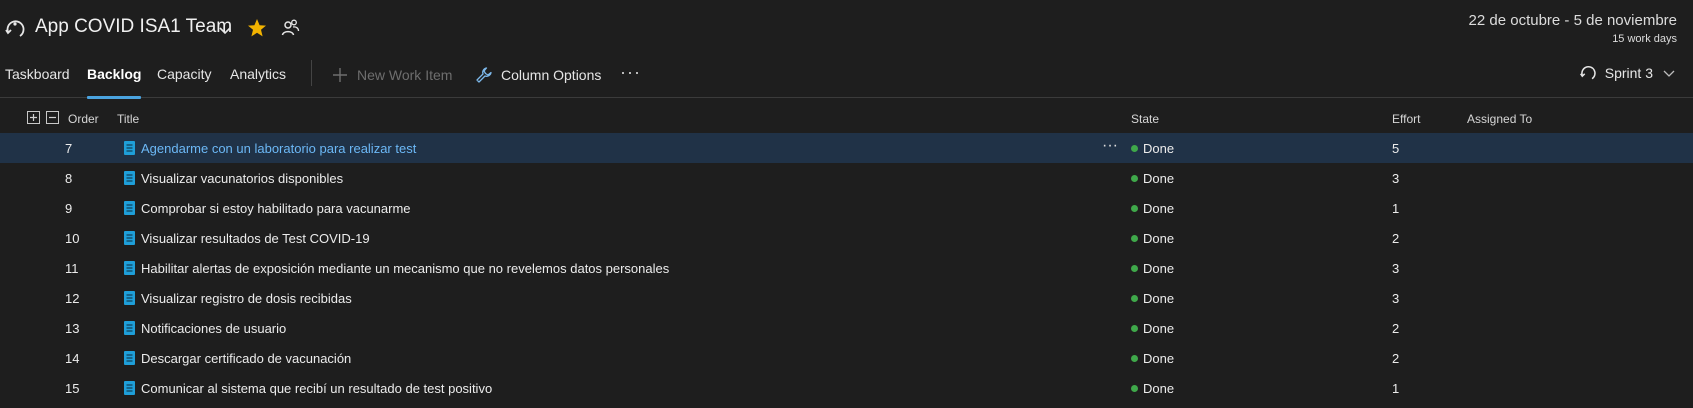  Describe the element at coordinates (1499, 119) in the screenshot. I see `column-header-assigned-to: Assigned To` at that location.